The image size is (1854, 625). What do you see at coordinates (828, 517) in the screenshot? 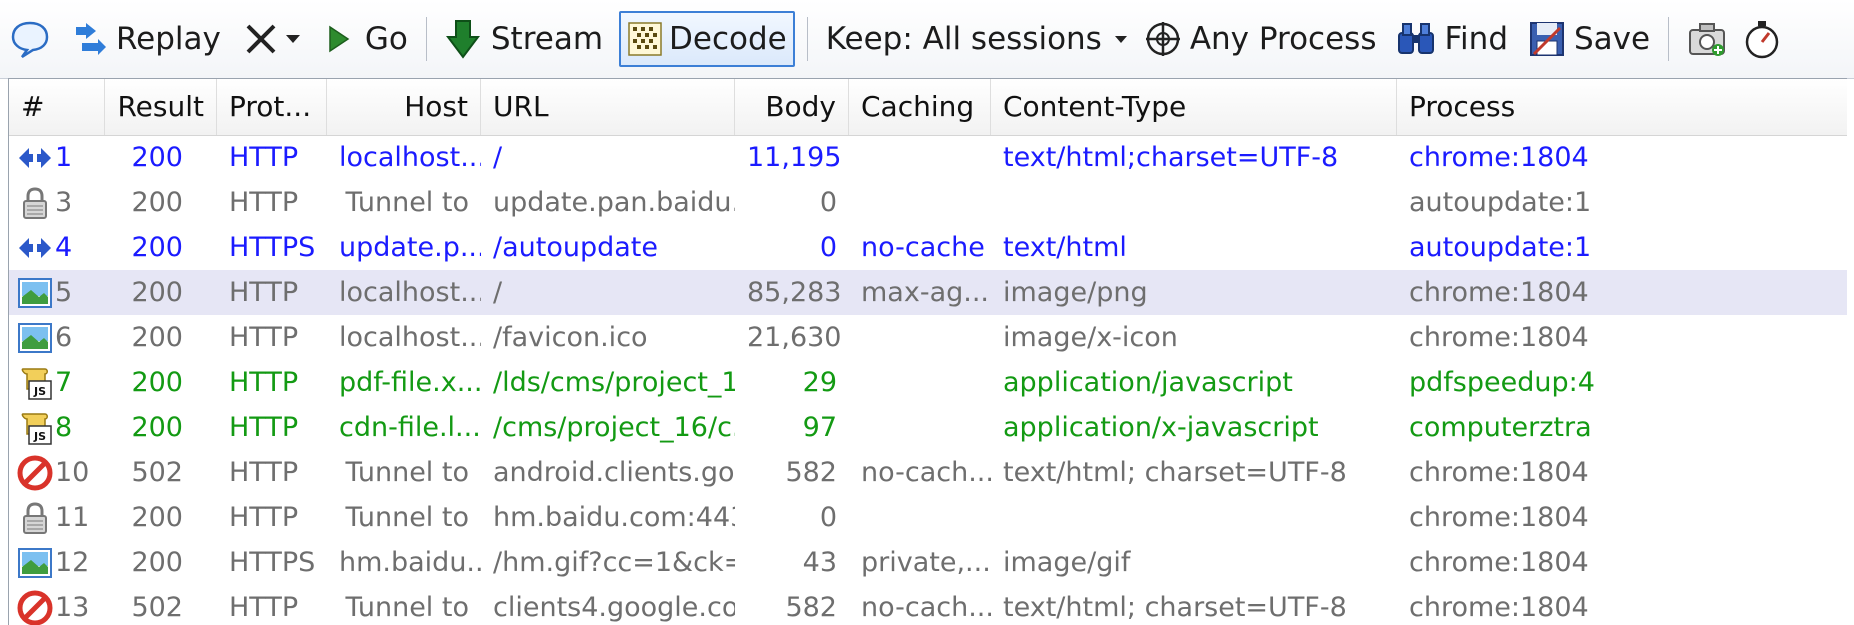
I see `cell-body: 0` at bounding box center [828, 517].